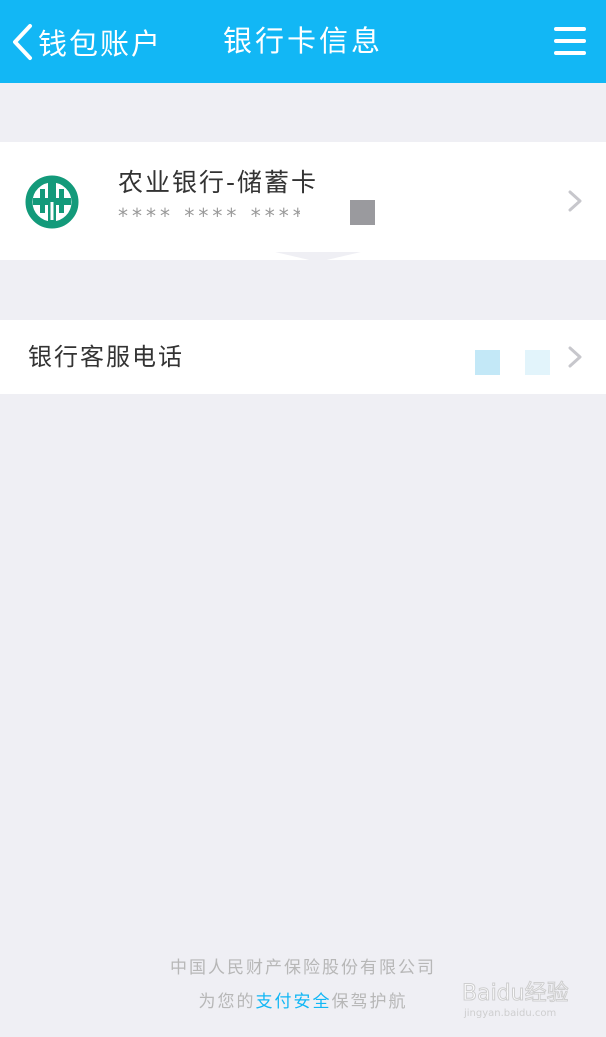 This screenshot has width=606, height=1037. What do you see at coordinates (369, 1002) in the screenshot?
I see `slogan-suffix: 保驾护航` at bounding box center [369, 1002].